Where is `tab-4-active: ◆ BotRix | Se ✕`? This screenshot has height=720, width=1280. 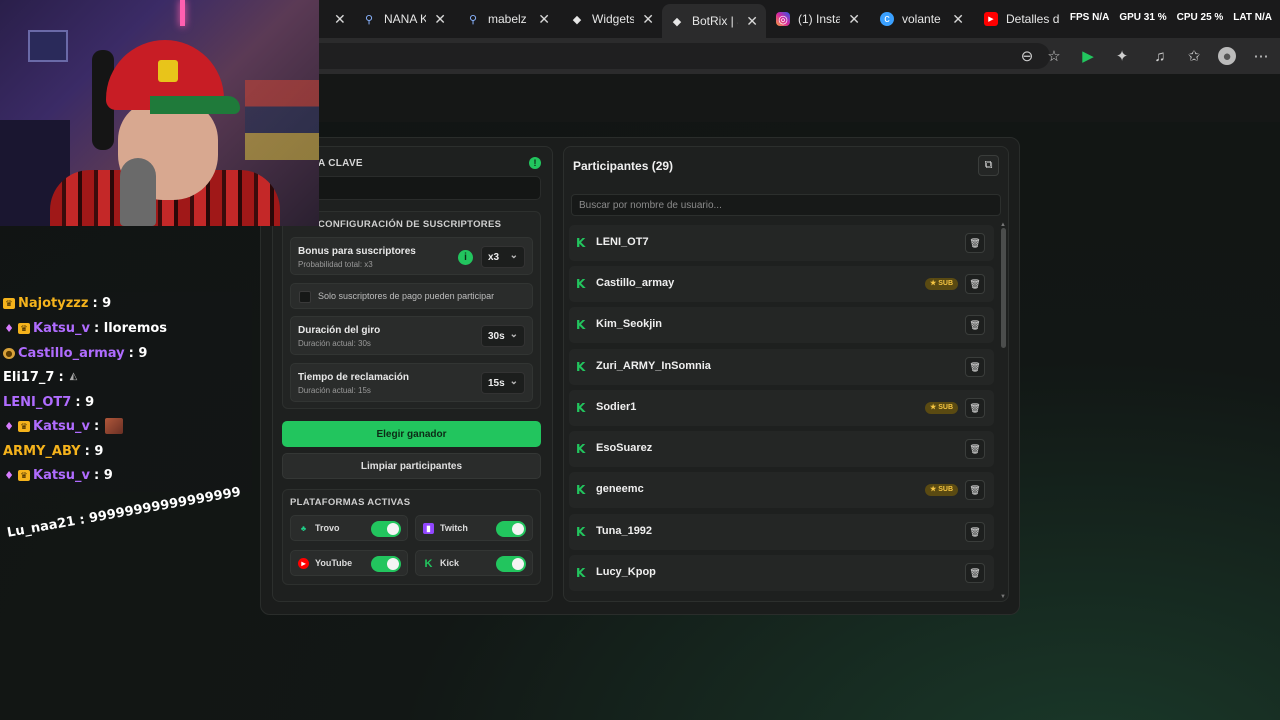
tab-4-active: ◆ BotRix | Se ✕ is located at coordinates (714, 21).